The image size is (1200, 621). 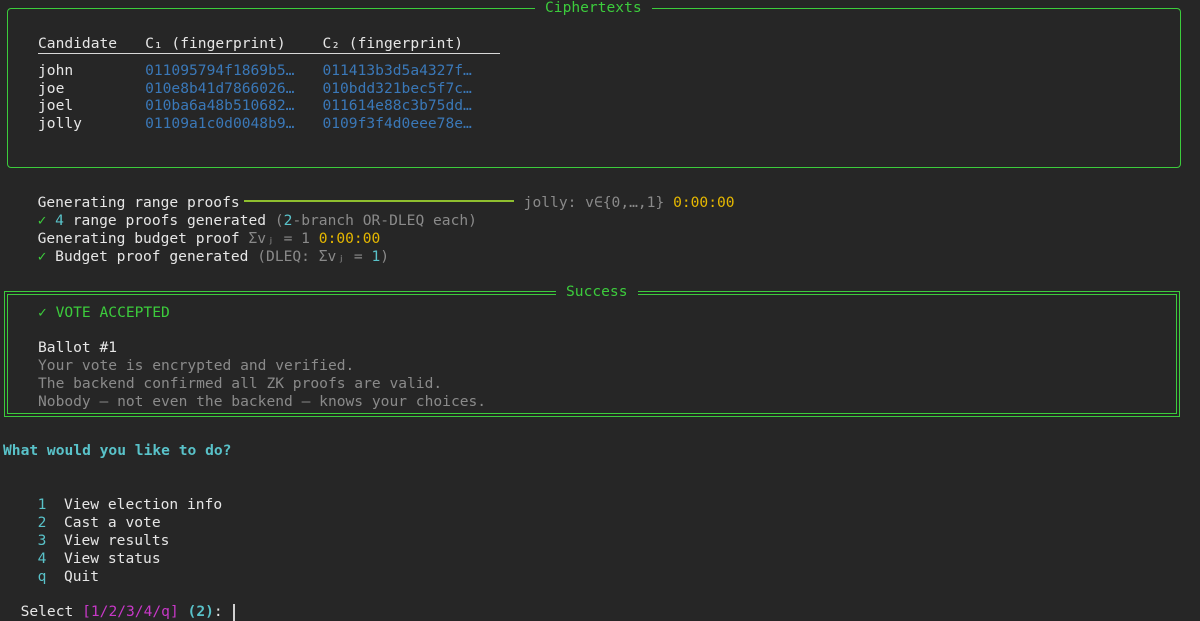 What do you see at coordinates (200, 229) in the screenshot?
I see `budget-proof-progress: Generating budget proof Σvⱼ = 1 0:00:00` at bounding box center [200, 229].